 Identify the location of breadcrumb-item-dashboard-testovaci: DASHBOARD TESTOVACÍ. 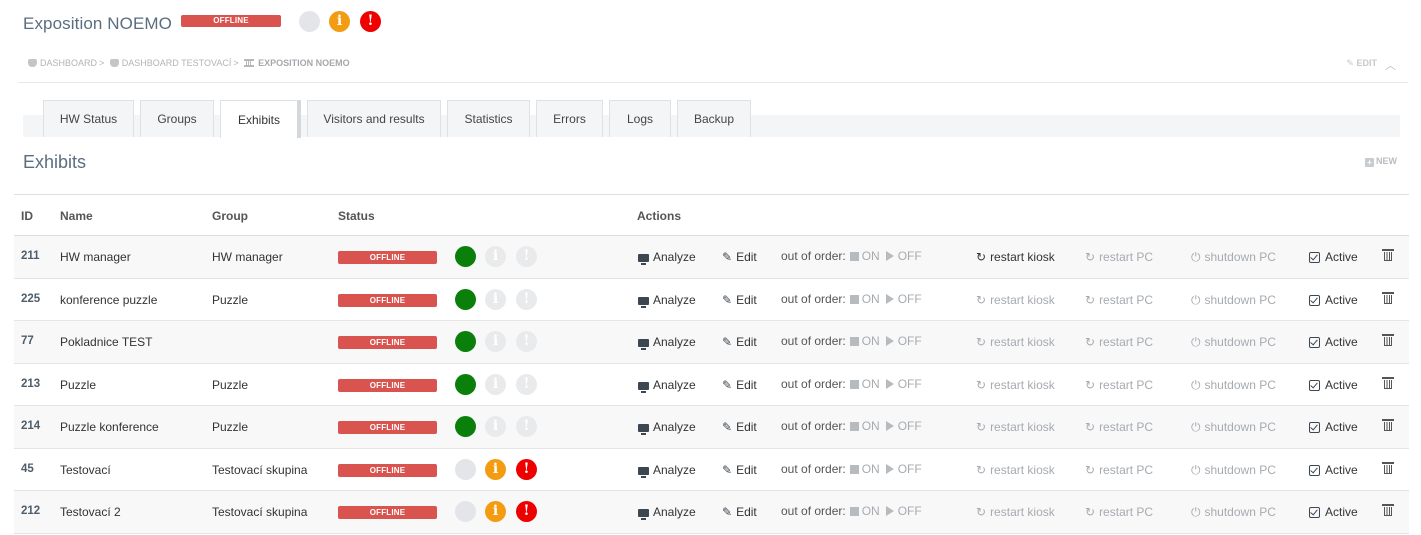
(170, 63).